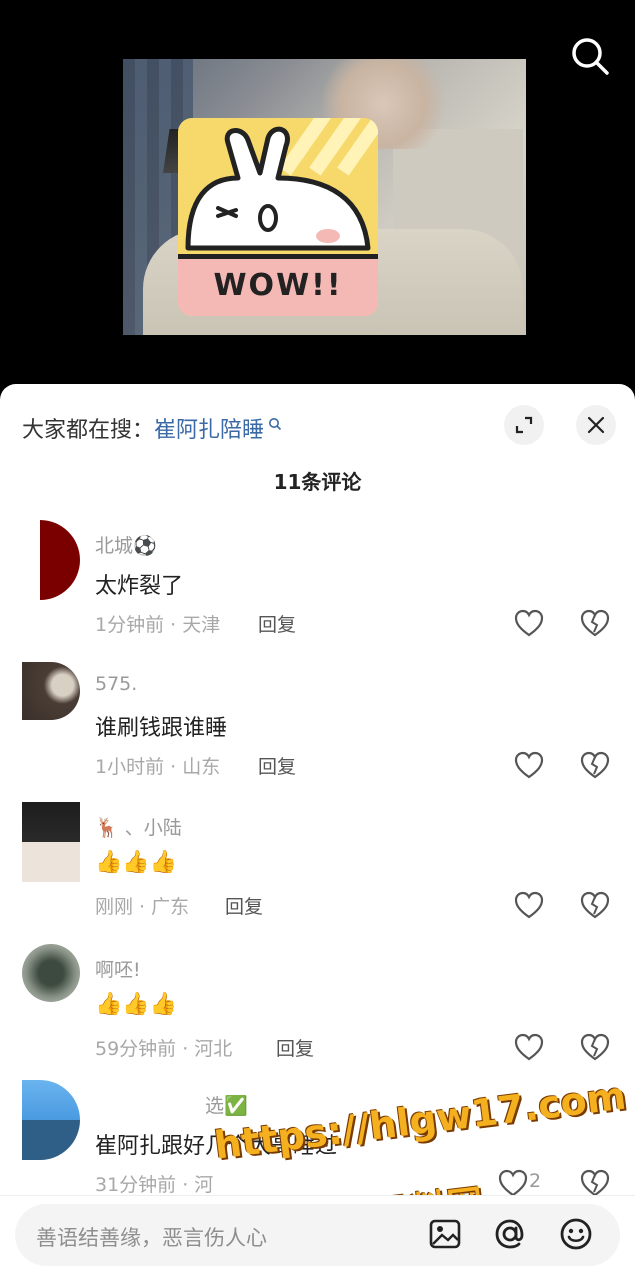  Describe the element at coordinates (317, 482) in the screenshot. I see `comment-count: 11条评论` at that location.